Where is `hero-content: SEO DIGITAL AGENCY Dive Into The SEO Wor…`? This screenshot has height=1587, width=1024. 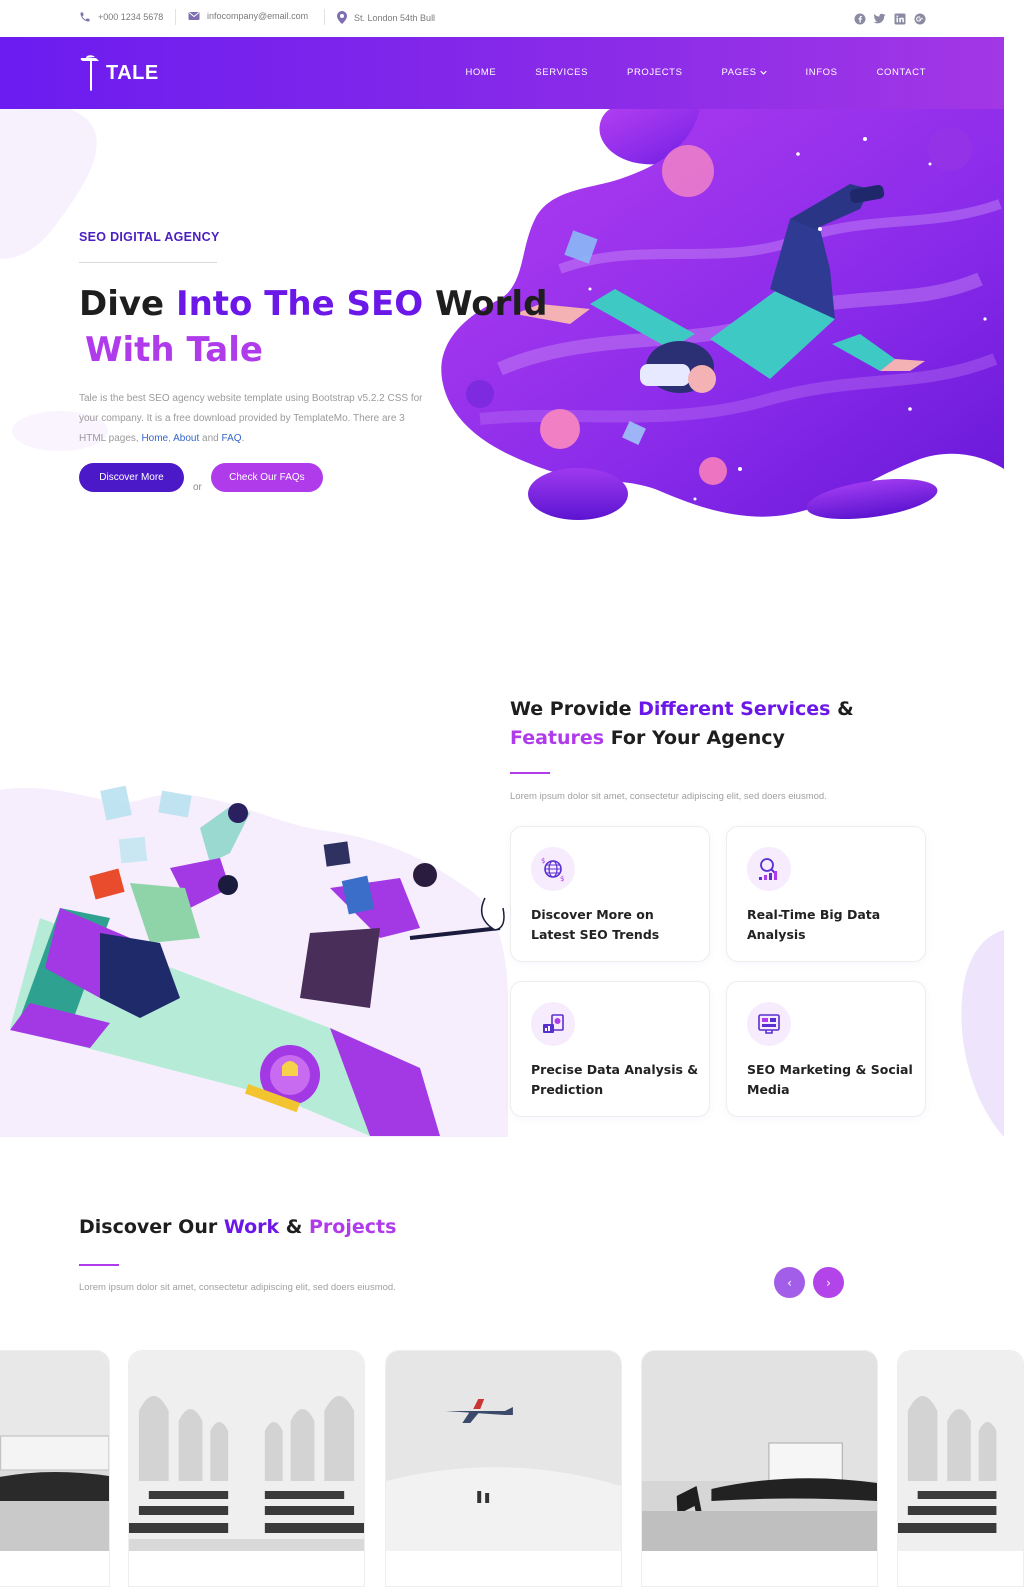
hero-content: SEO DIGITAL AGENCY Dive Into The SEO Wor… is located at coordinates (313, 339).